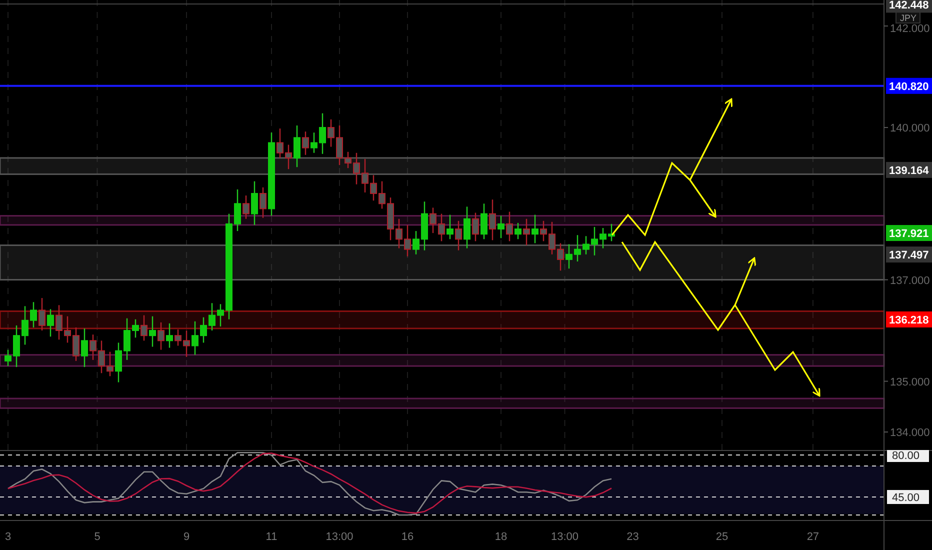 Image resolution: width=932 pixels, height=550 pixels. What do you see at coordinates (910, 128) in the screenshot?
I see `price-axis-label: 140.000` at bounding box center [910, 128].